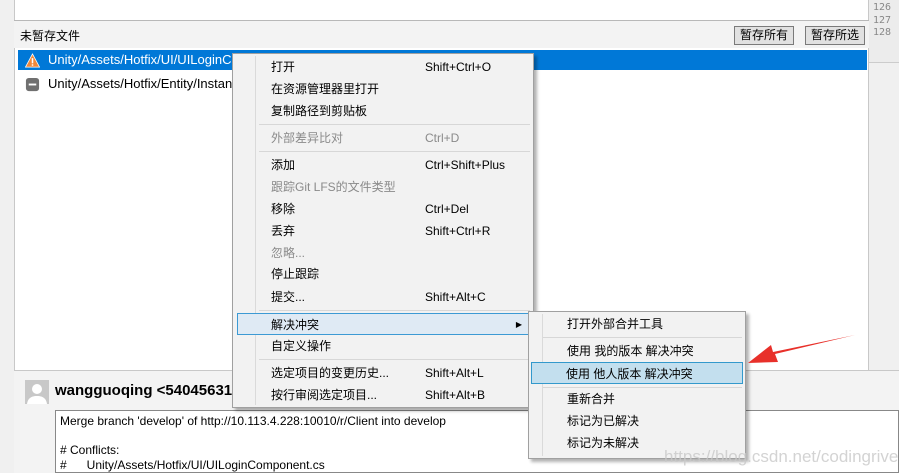 The width and height of the screenshot is (899, 473). What do you see at coordinates (325, 89) in the screenshot?
I see `menu-label: 在资源管理器里打开` at bounding box center [325, 89].